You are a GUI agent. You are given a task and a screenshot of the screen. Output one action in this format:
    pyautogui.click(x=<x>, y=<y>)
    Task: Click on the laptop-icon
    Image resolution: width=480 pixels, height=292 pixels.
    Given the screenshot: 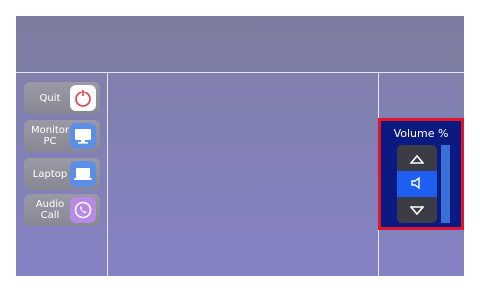 What is the action you would take?
    pyautogui.click(x=83, y=174)
    